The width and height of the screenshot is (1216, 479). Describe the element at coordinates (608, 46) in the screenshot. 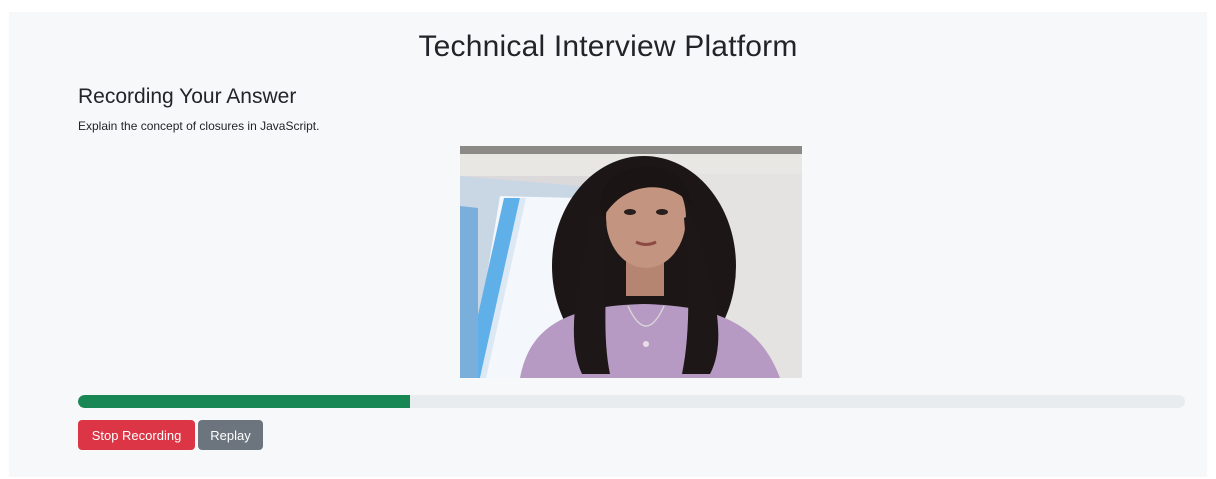

I see `page-title: Technical Interview Platform` at that location.